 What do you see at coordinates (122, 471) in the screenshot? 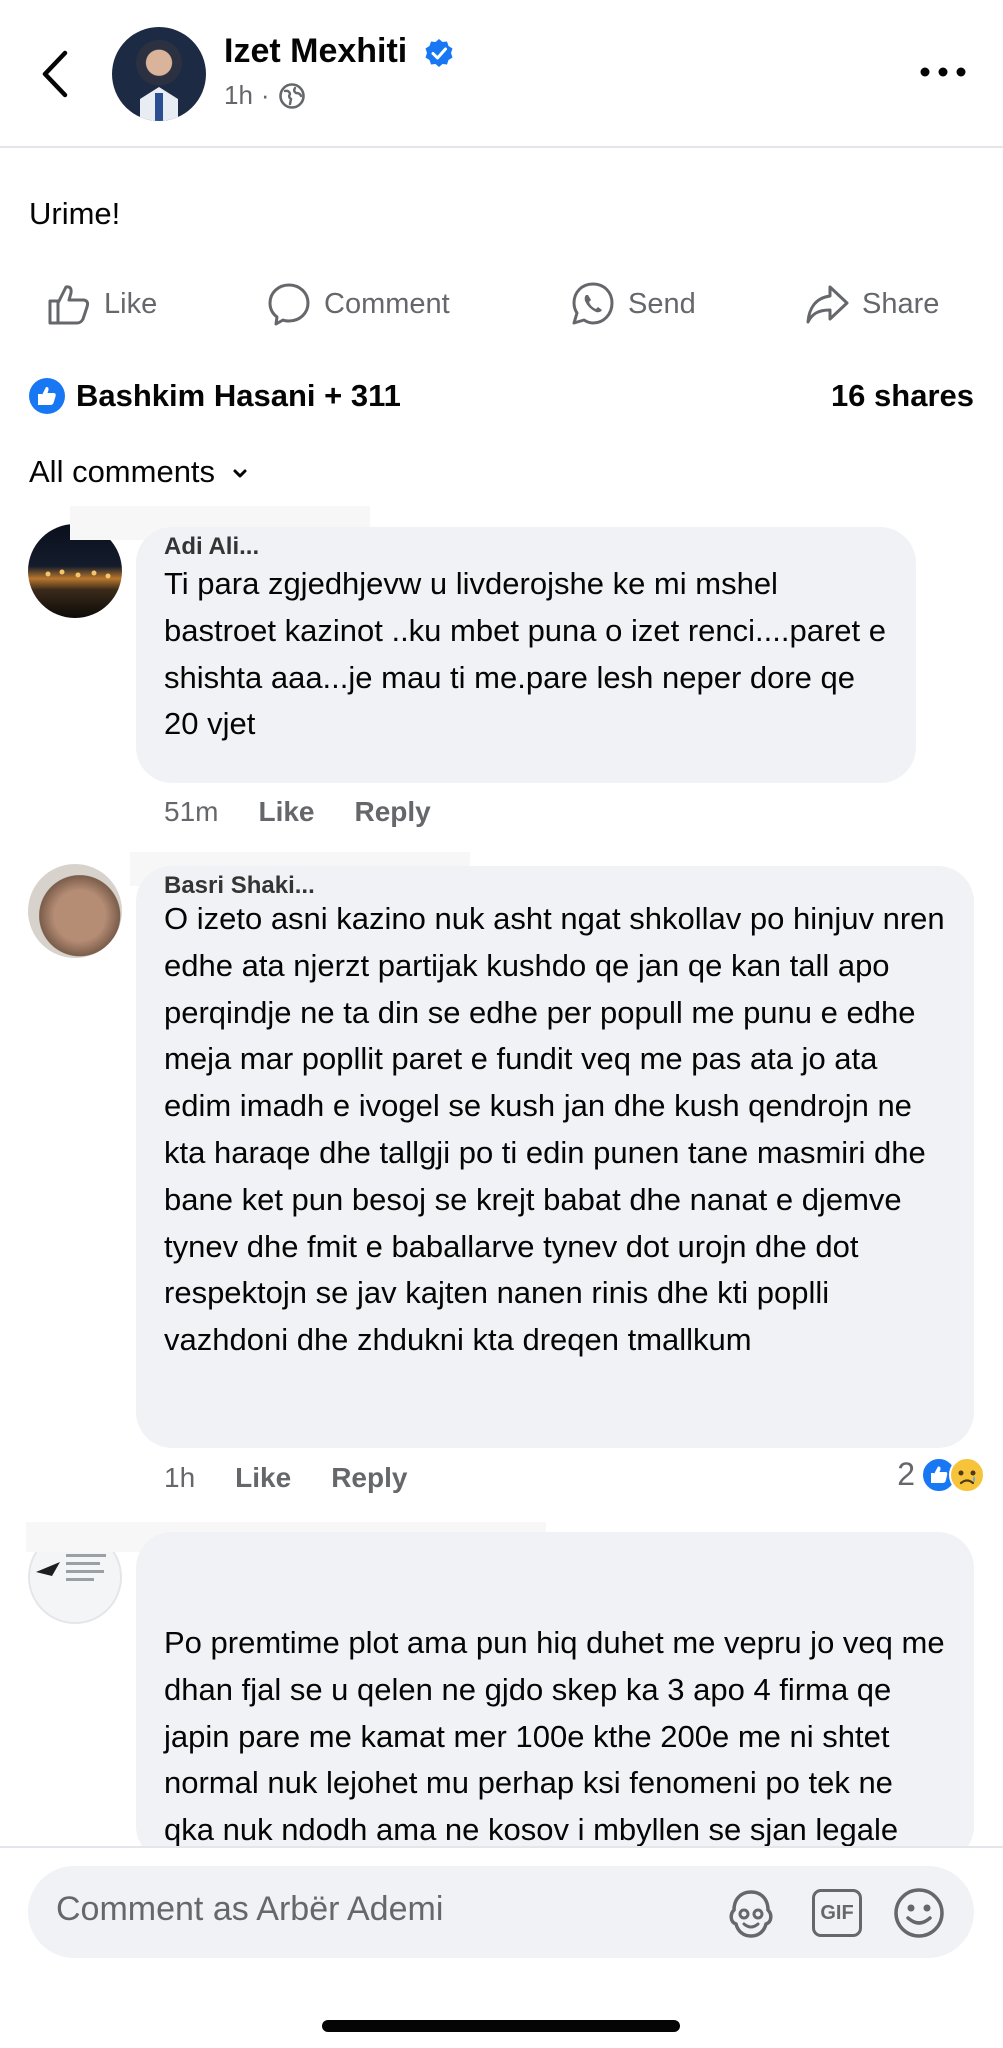
I see `sort-label: All comments` at bounding box center [122, 471].